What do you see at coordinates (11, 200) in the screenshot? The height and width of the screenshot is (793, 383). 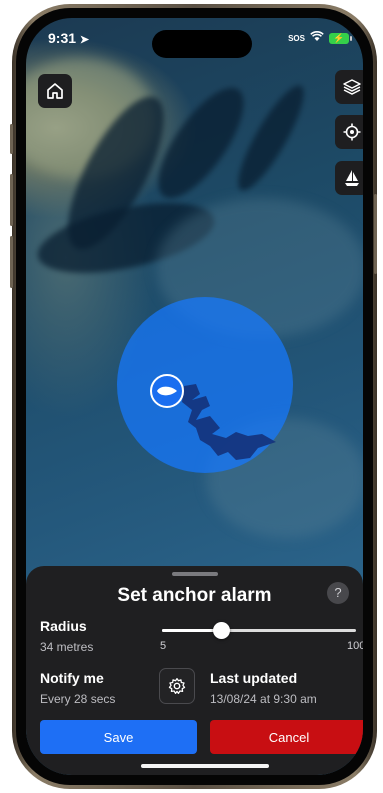 I see `volume-up-button` at bounding box center [11, 200].